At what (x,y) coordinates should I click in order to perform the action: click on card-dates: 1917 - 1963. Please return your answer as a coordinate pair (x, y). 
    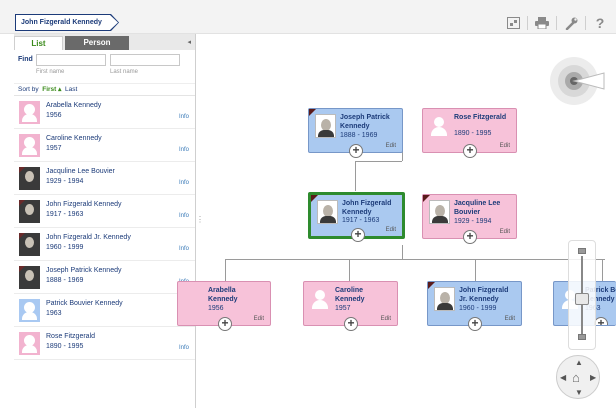
    Looking at the image, I should click on (361, 220).